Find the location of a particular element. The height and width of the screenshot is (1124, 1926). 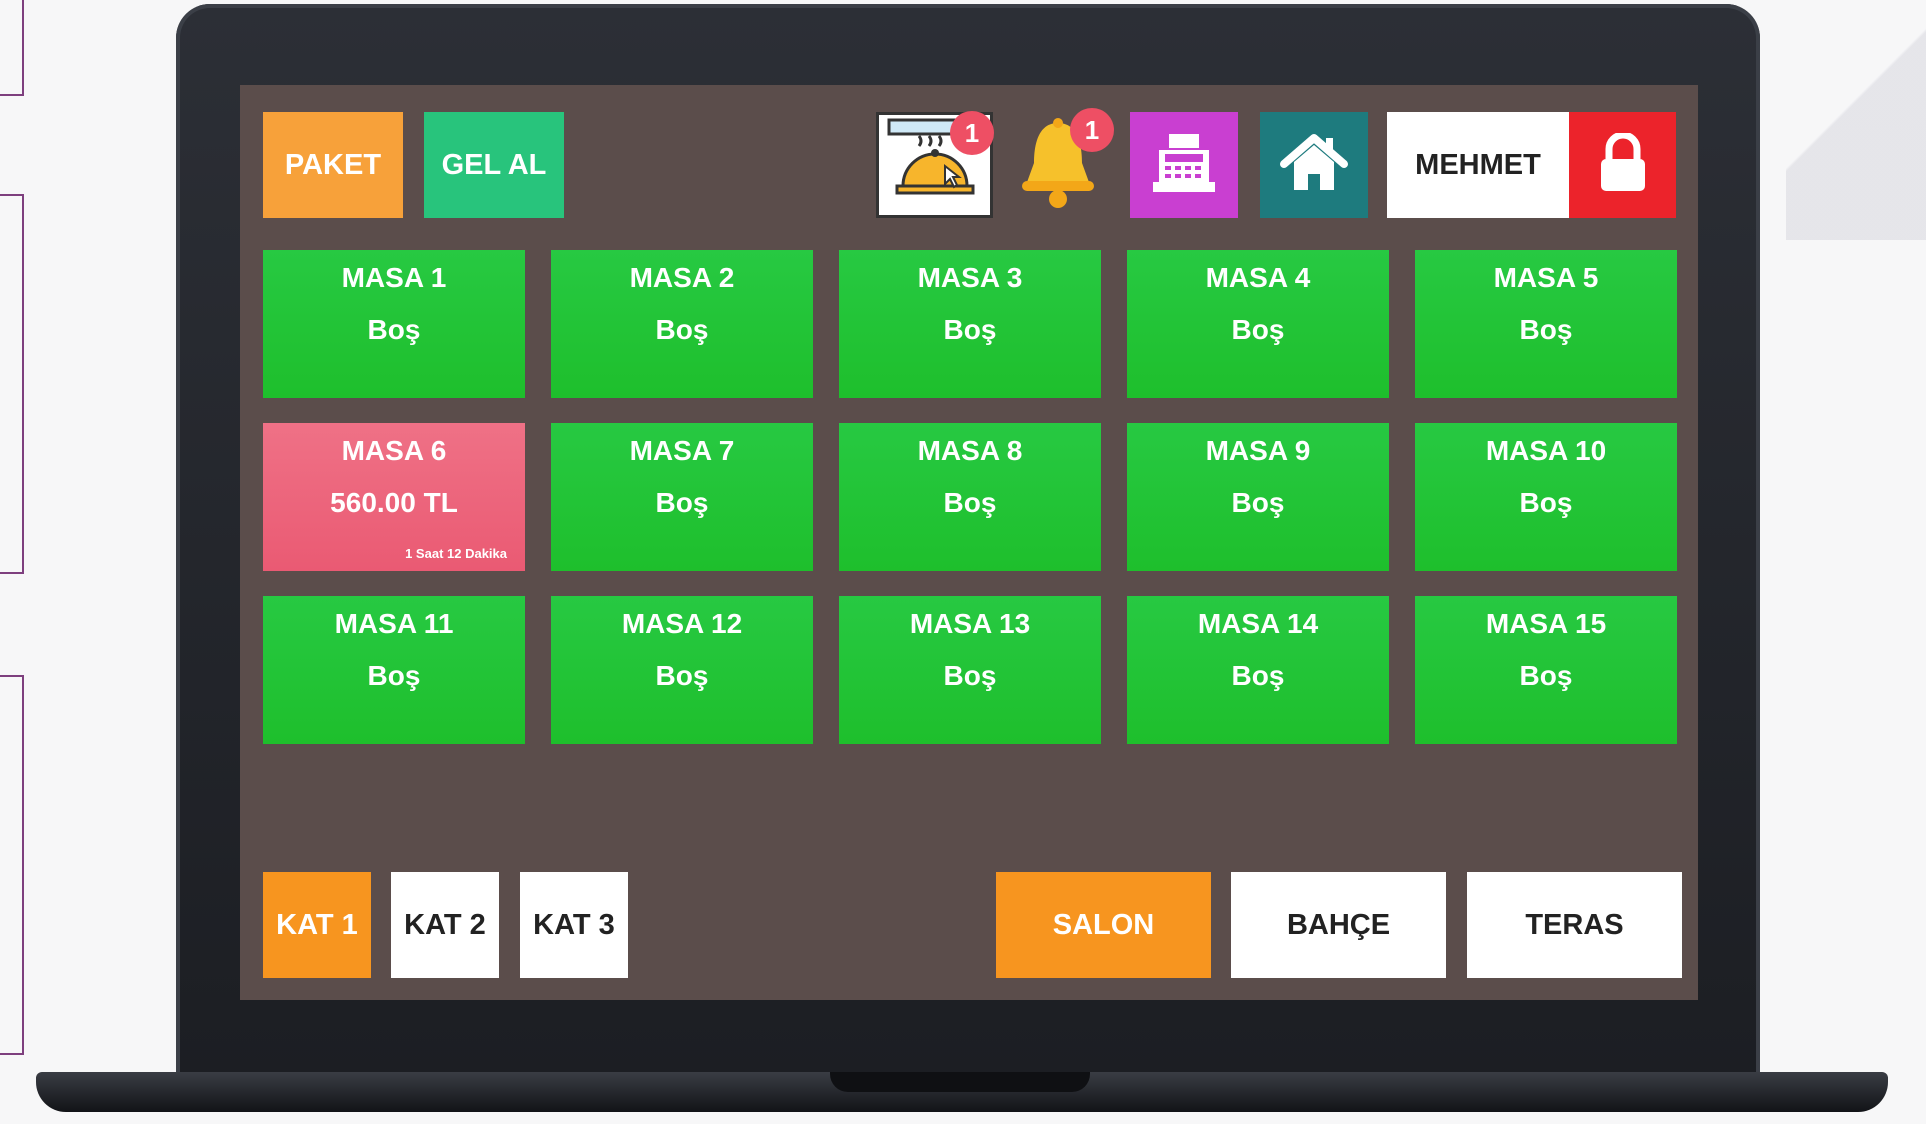

table-tile: MASA 15 Boş is located at coordinates (1546, 670).